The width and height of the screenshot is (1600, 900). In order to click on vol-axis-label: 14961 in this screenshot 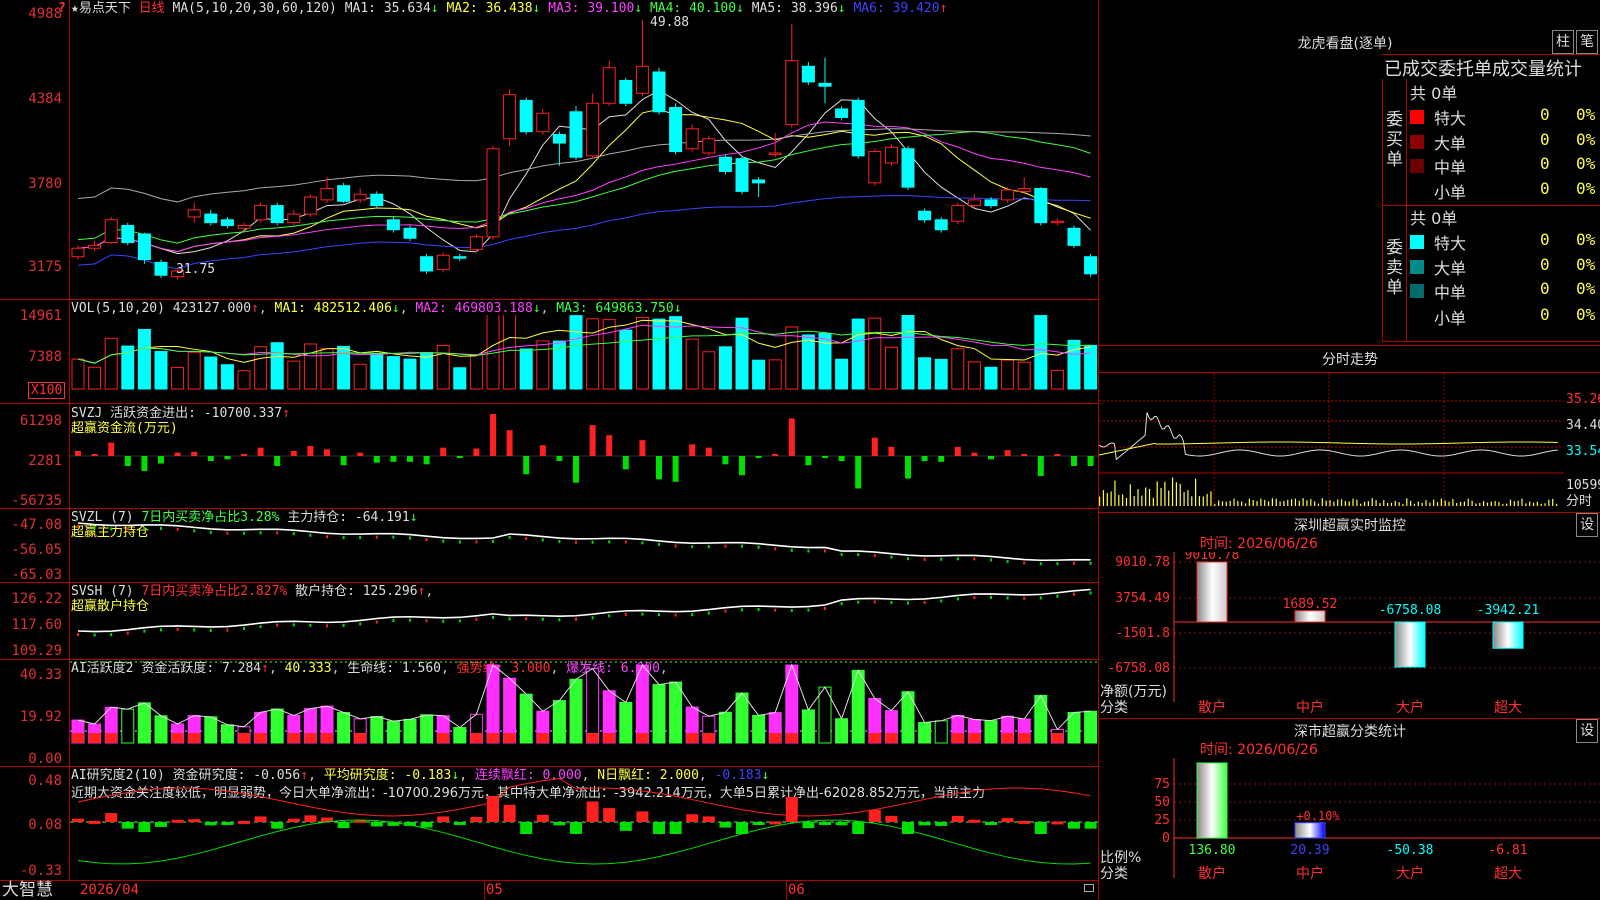, I will do `click(40, 316)`.